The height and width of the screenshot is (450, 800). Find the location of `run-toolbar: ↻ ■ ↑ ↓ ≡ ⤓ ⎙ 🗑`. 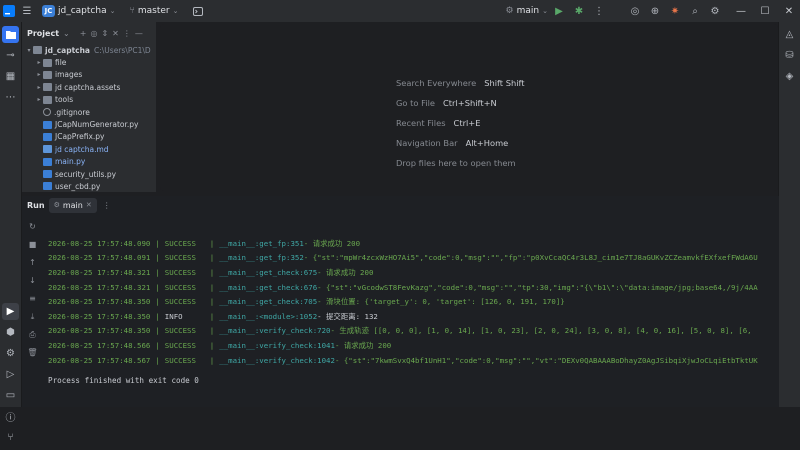

run-toolbar: ↻ ■ ↑ ↓ ≡ ⤓ ⎙ 🗑 is located at coordinates (32, 289).